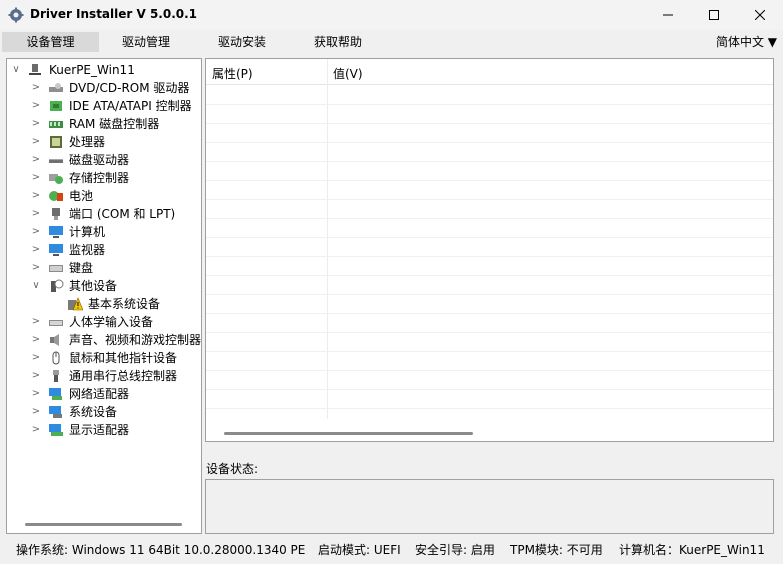 The image size is (783, 564). I want to click on tree-root: ∨ KuerPE_Win11, so click(104, 70).